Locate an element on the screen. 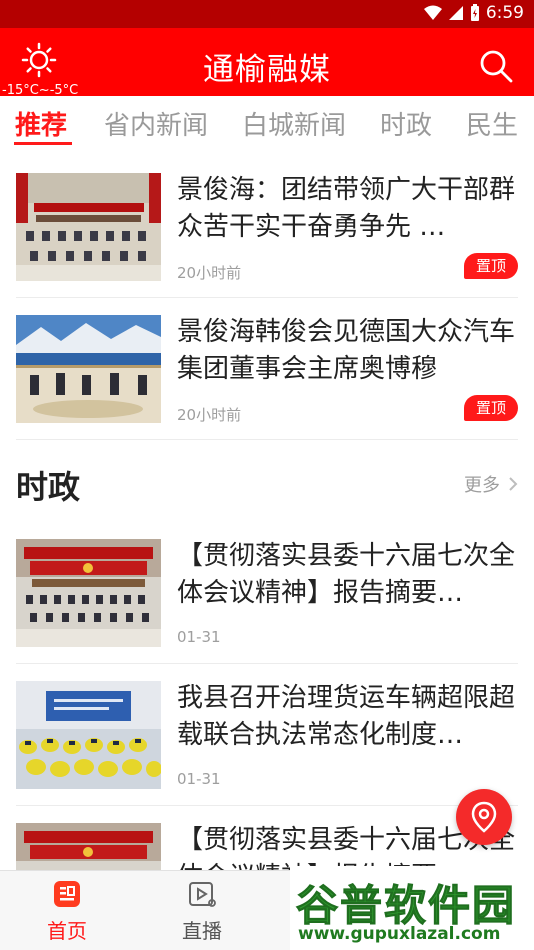 The width and height of the screenshot is (534, 950). location-pin-icon is located at coordinates (484, 817).